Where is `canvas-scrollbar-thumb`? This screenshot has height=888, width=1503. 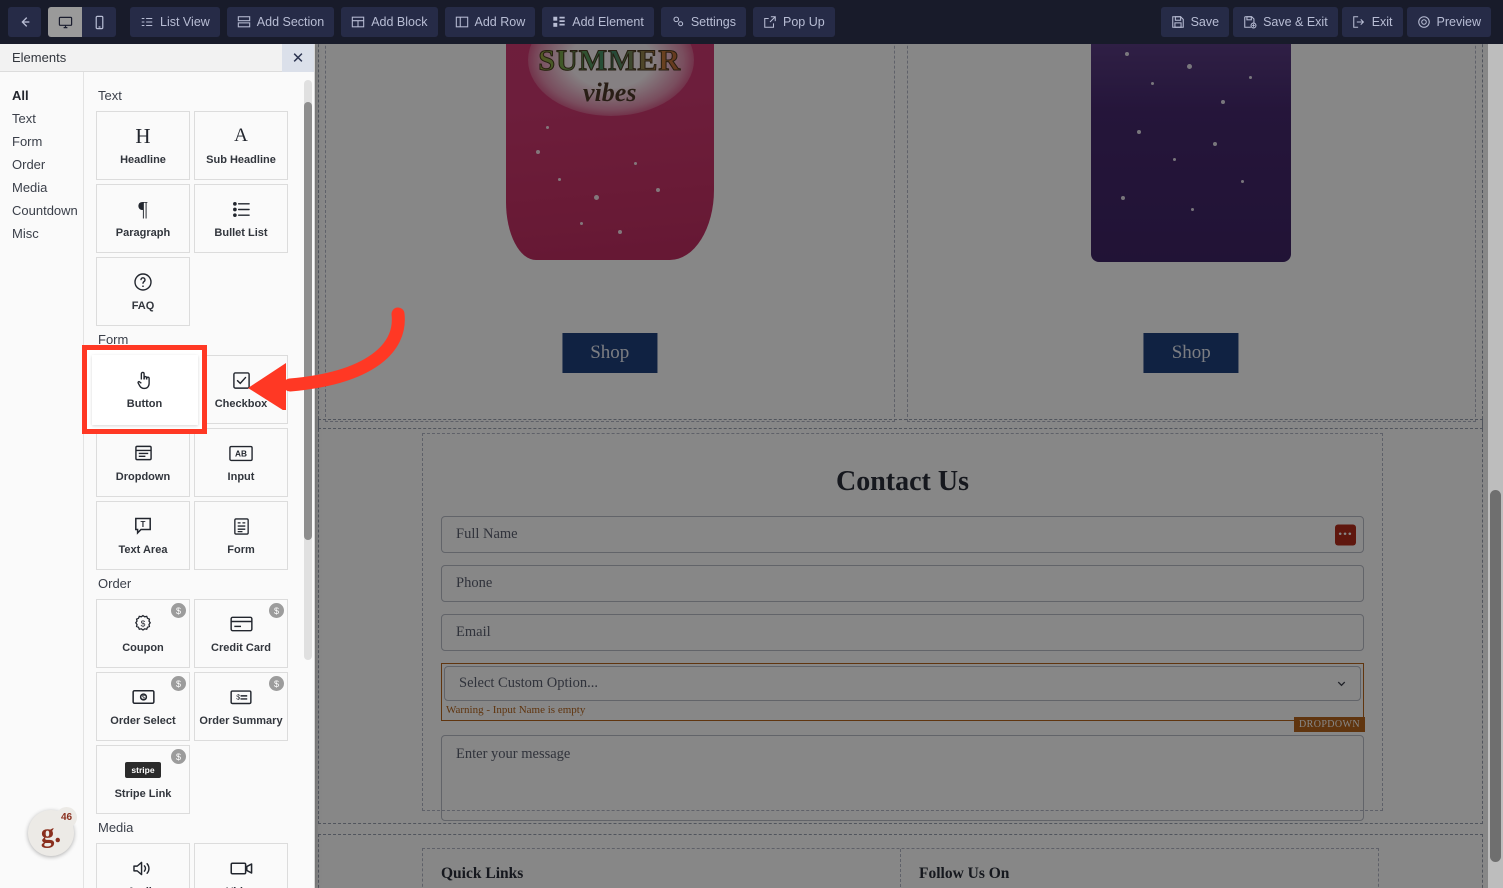 canvas-scrollbar-thumb is located at coordinates (1495, 676).